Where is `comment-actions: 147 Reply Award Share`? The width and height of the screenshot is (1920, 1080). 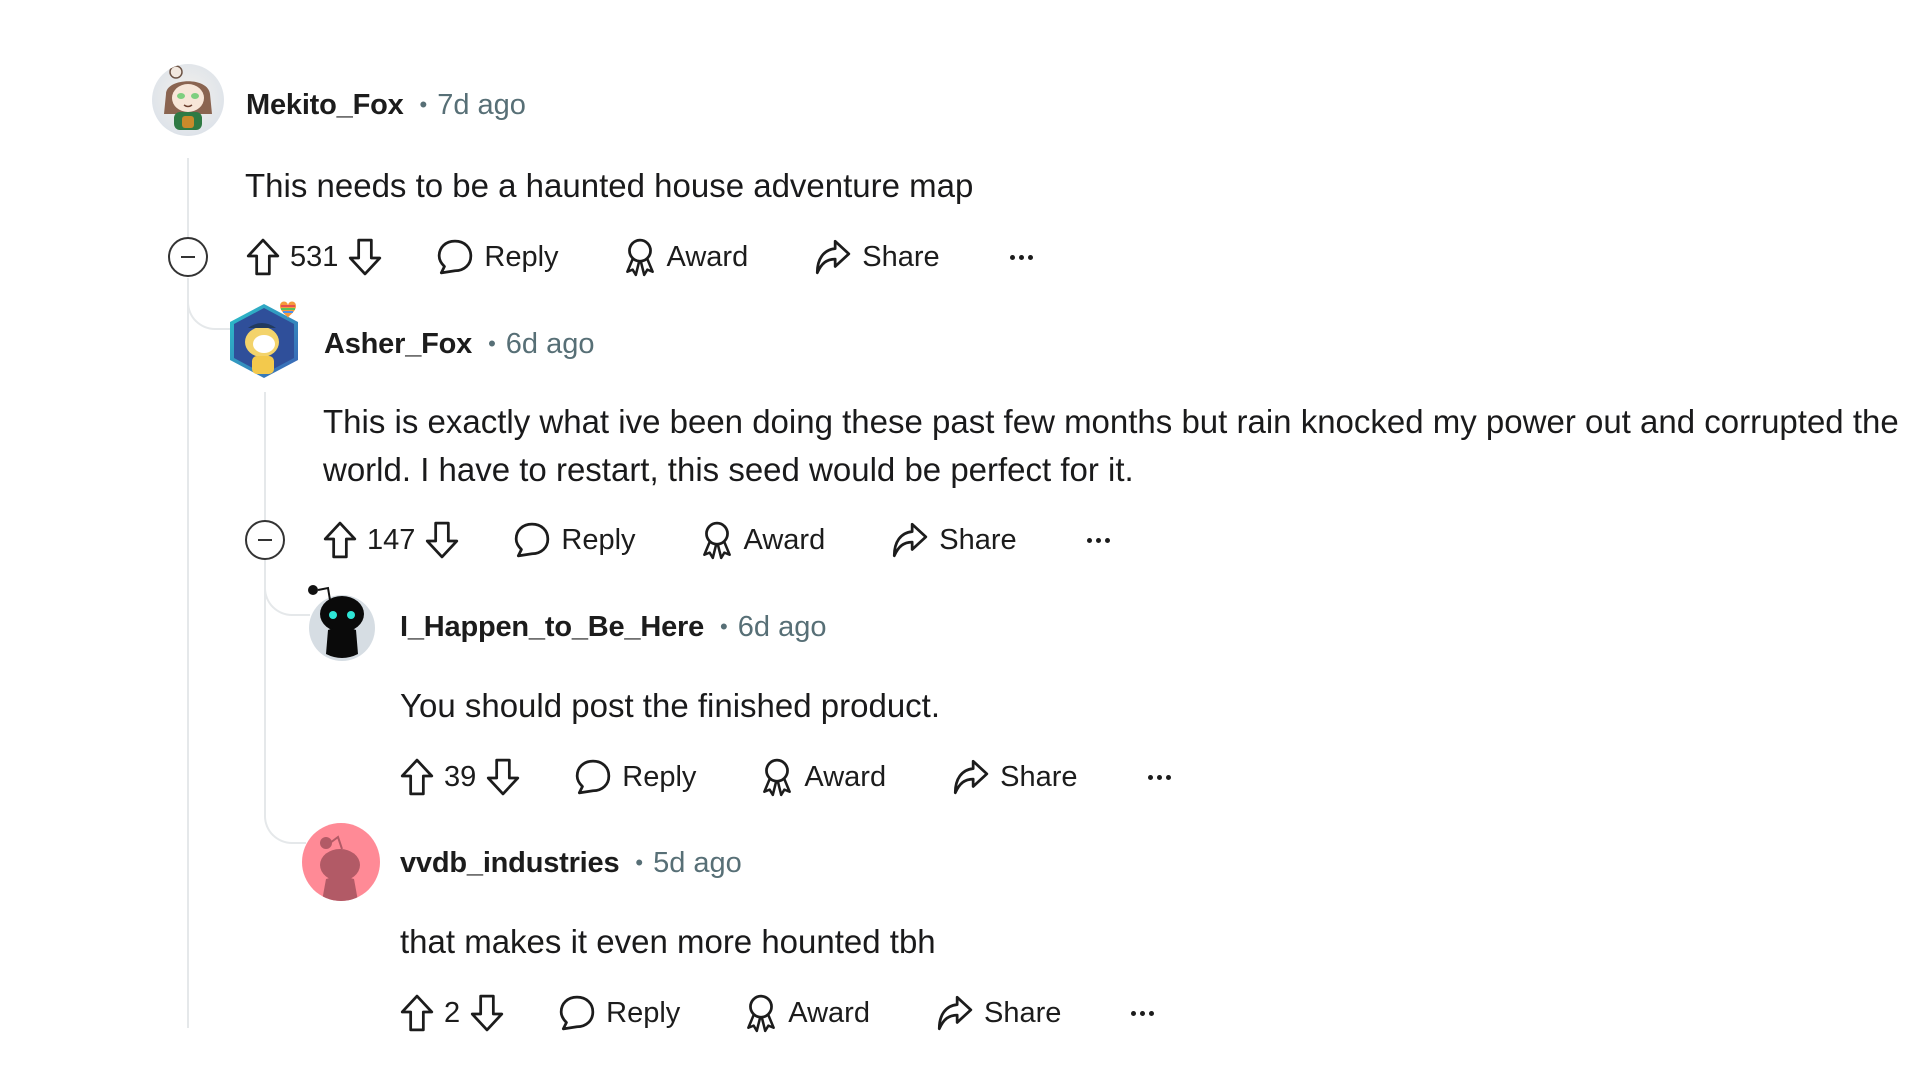 comment-actions: 147 Reply Award Share is located at coordinates (716, 540).